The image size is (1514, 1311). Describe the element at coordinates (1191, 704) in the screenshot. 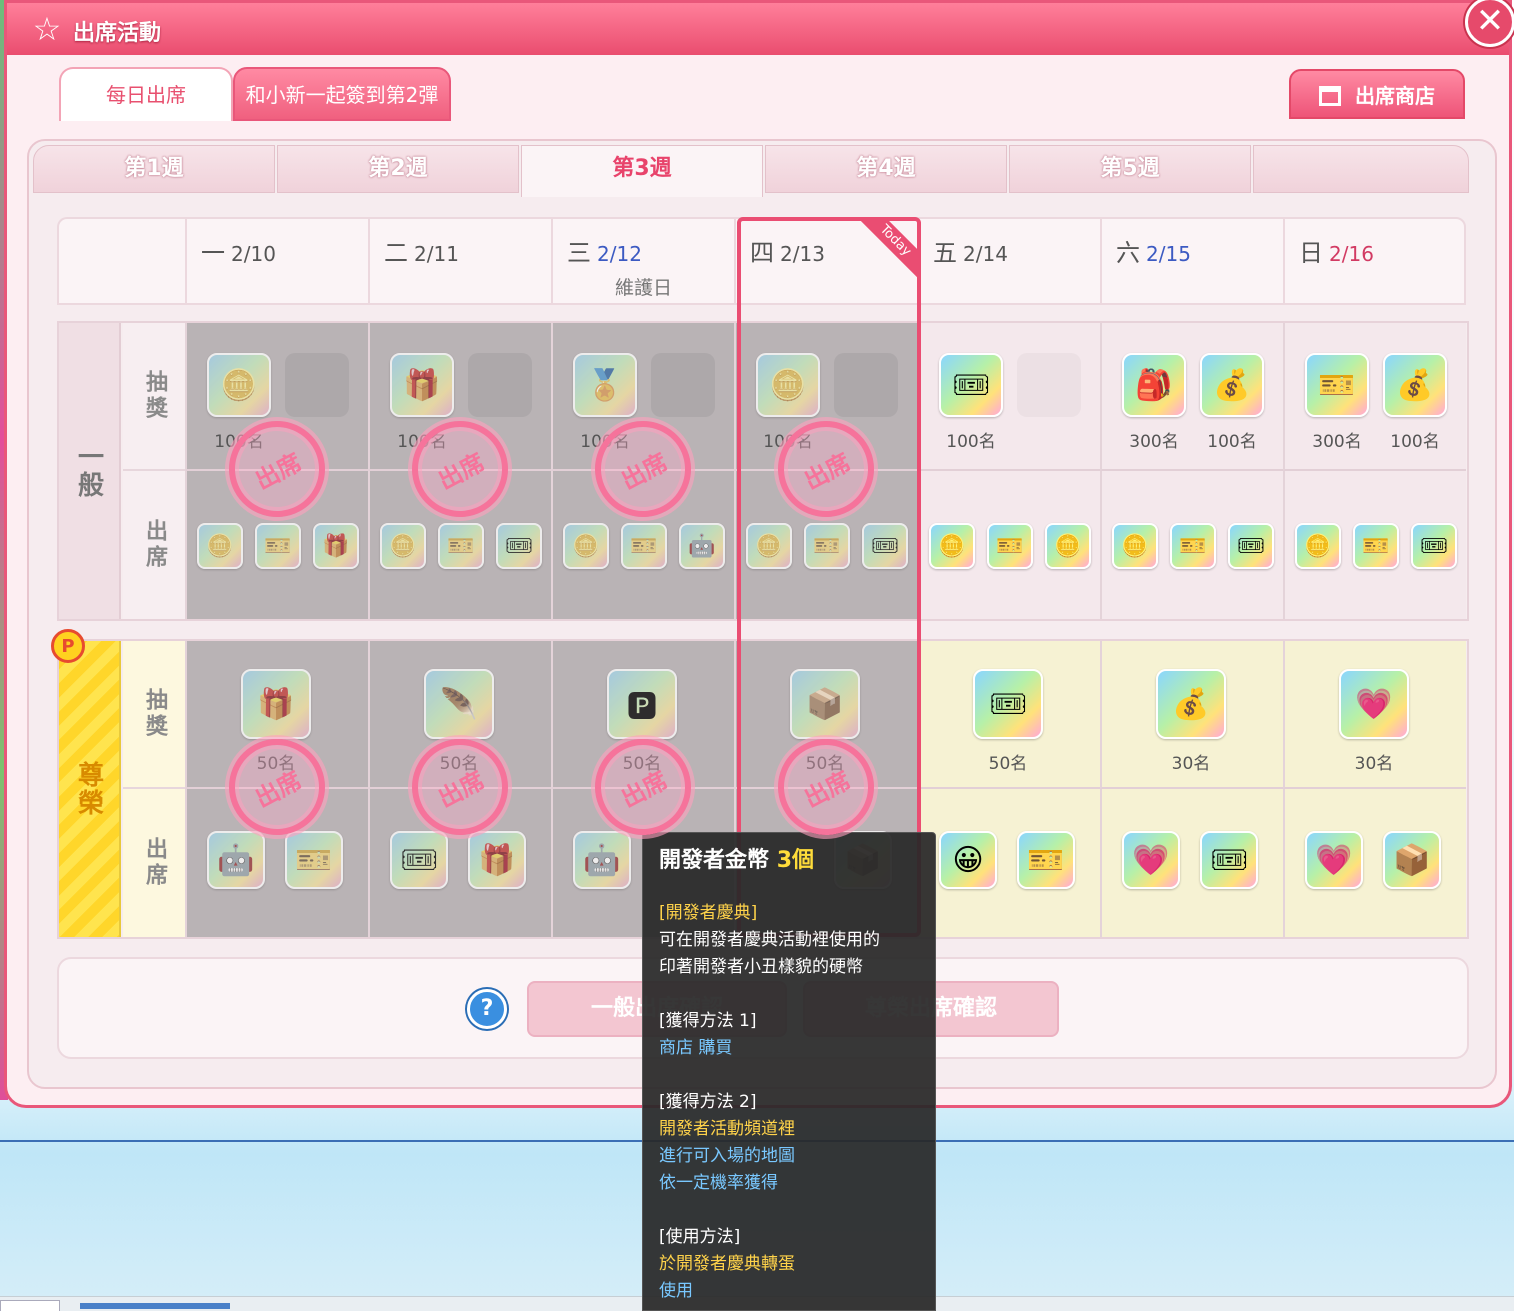

I see `premium-reward-icon: 💰` at that location.